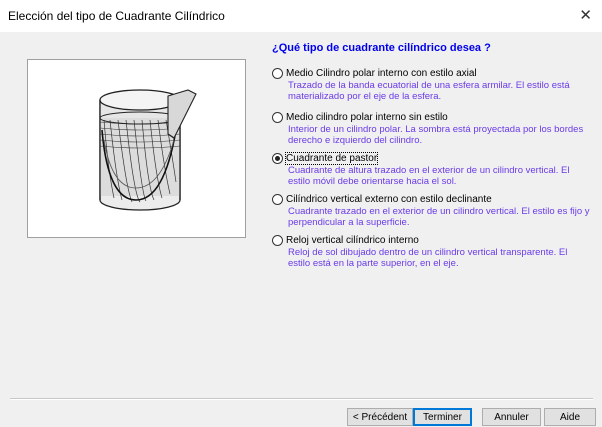  What do you see at coordinates (380, 417) in the screenshot?
I see `previous-button: < Précédent` at bounding box center [380, 417].